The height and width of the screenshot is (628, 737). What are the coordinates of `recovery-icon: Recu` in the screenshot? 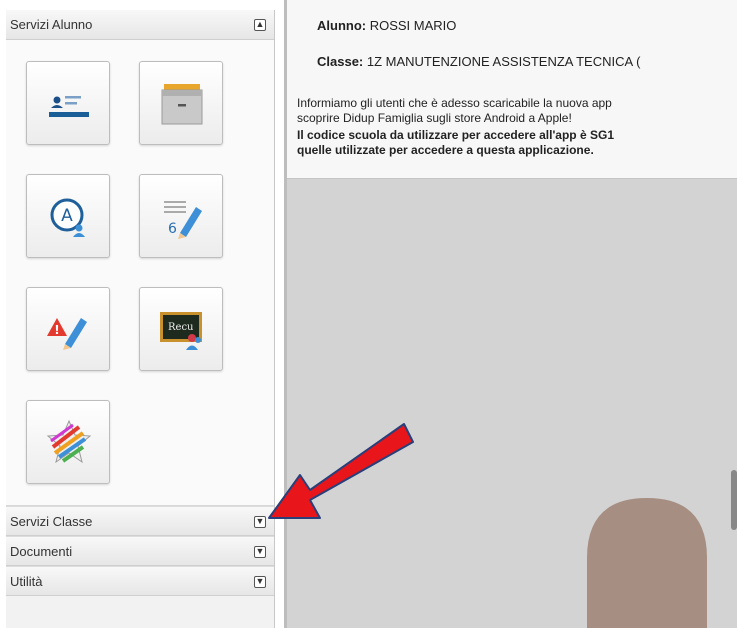 It's located at (181, 331).